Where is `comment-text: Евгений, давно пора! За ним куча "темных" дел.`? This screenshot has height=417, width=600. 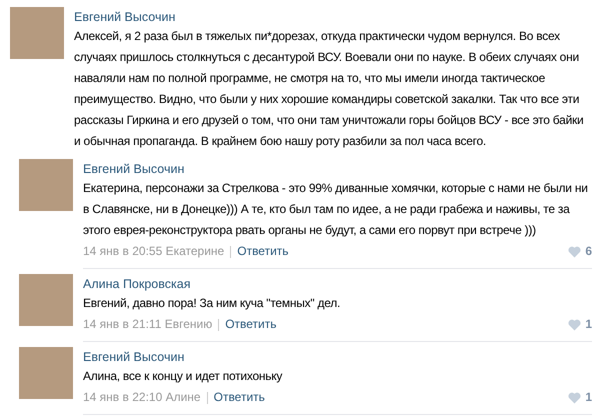 comment-text: Евгений, давно пора! За ним куча "темных" дел. is located at coordinates (212, 303).